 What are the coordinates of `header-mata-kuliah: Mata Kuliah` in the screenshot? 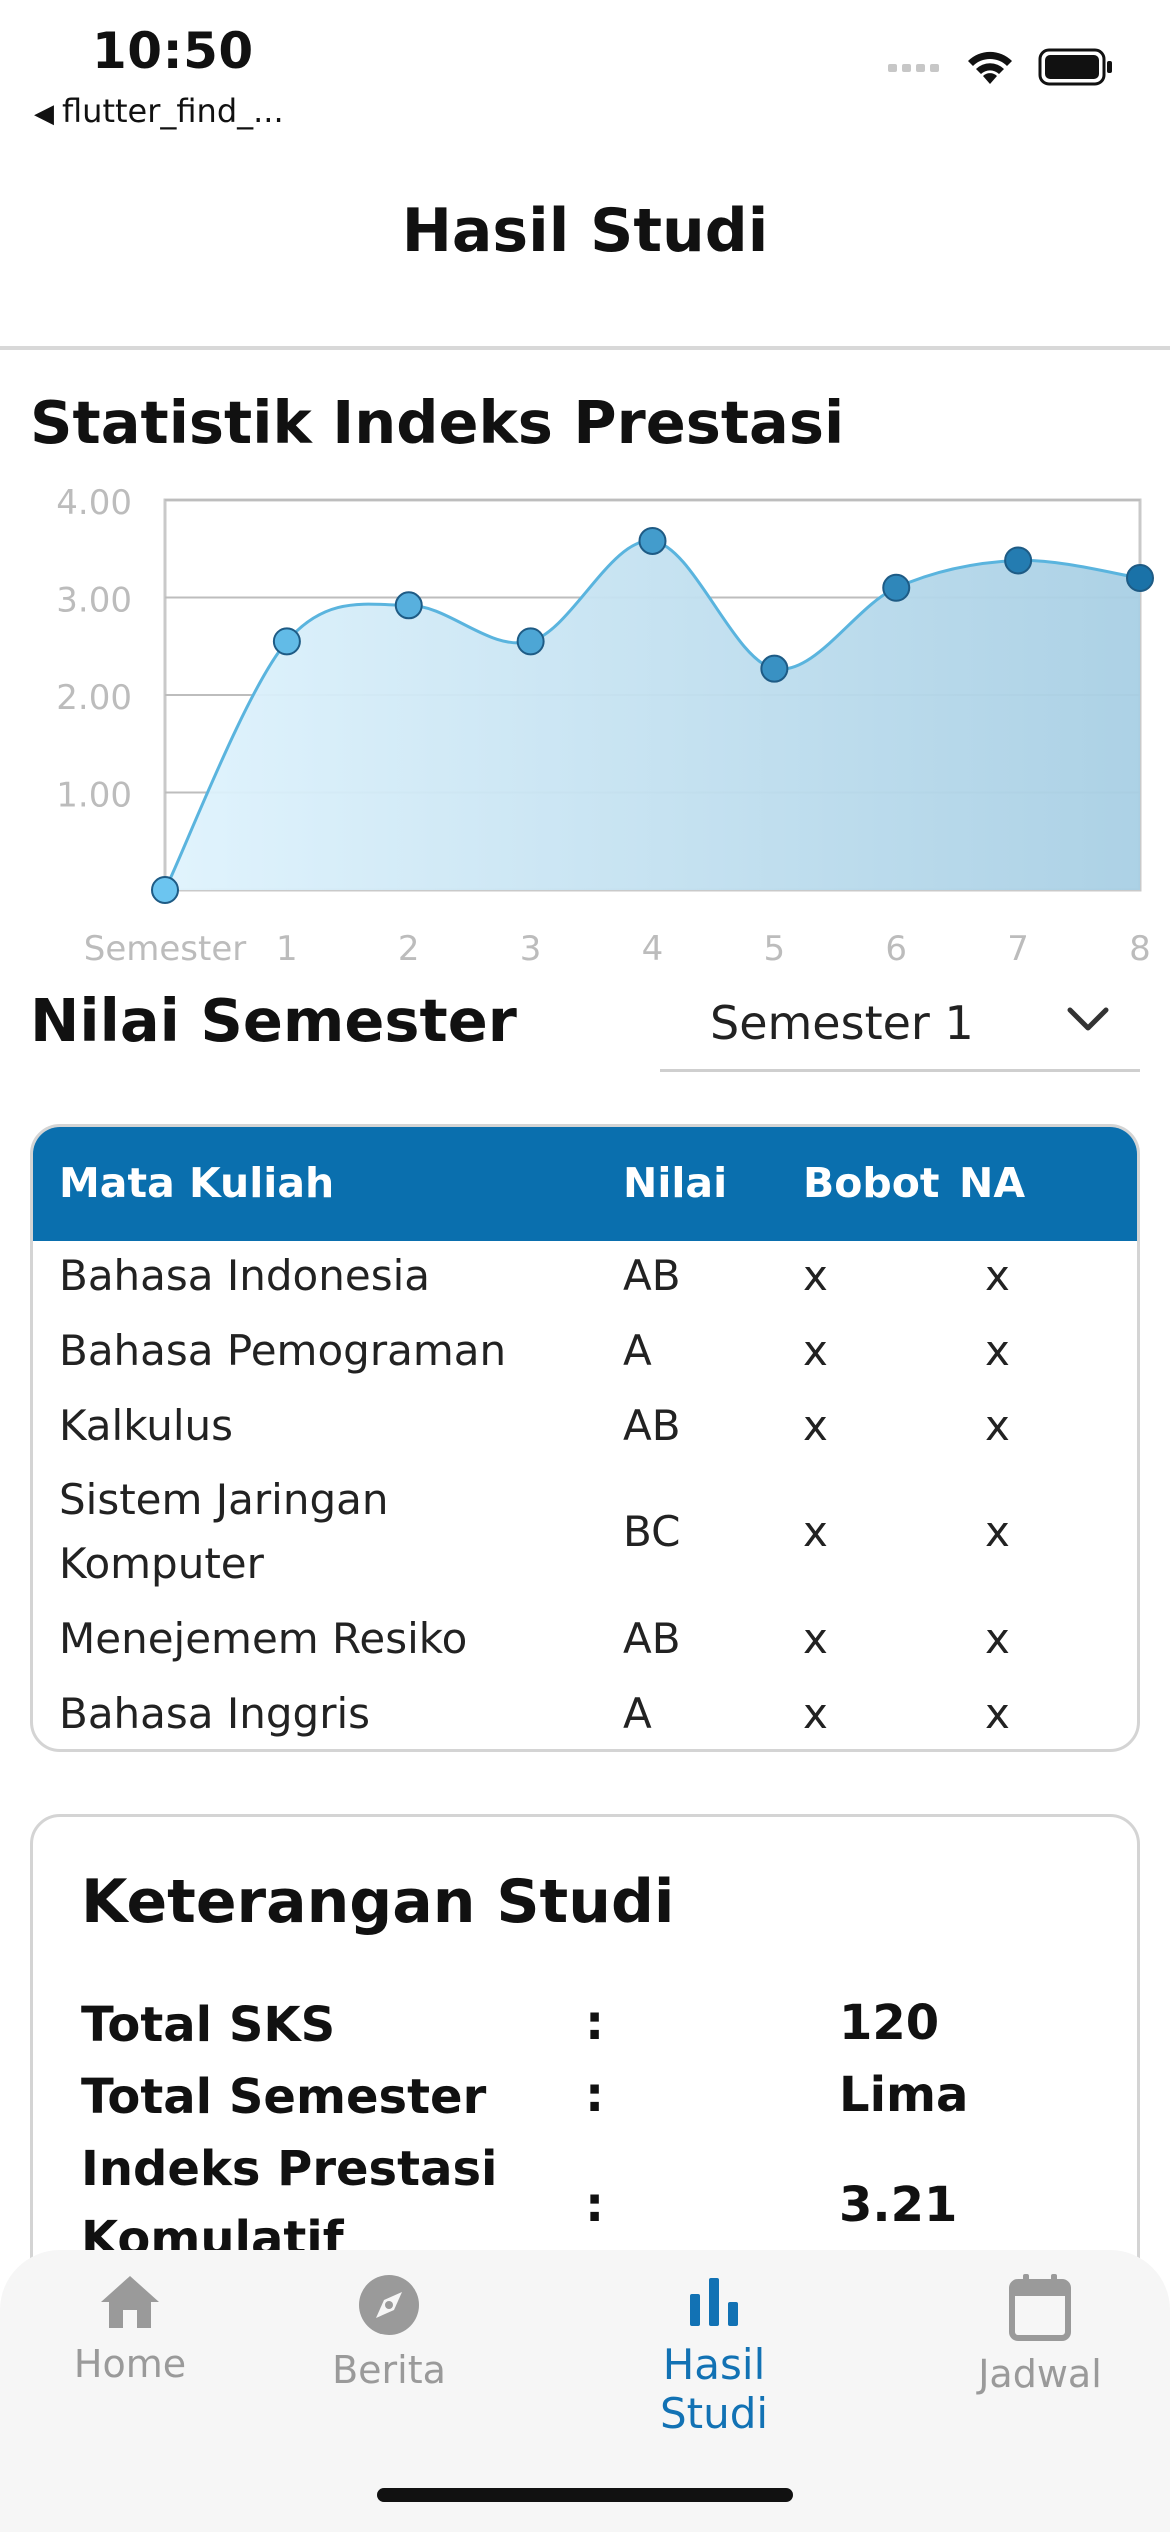 It's located at (197, 1183).